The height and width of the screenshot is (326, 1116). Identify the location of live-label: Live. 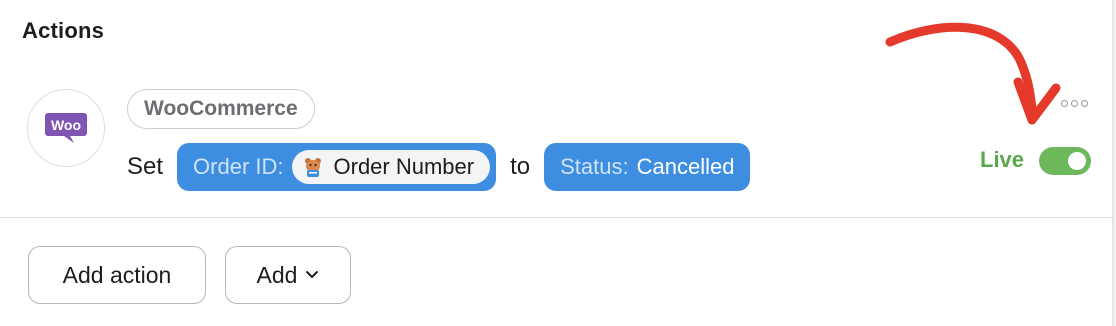
(1002, 159).